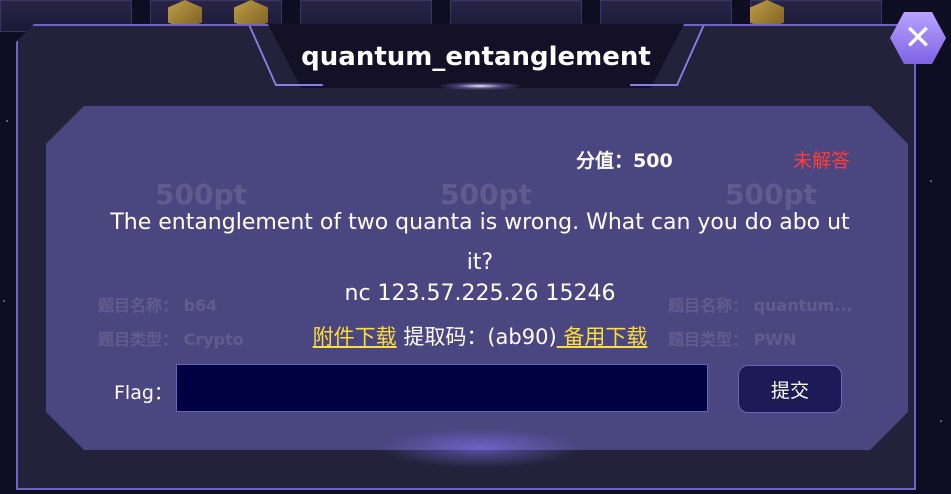 The width and height of the screenshot is (951, 494). What do you see at coordinates (790, 389) in the screenshot?
I see `submit-button: 提交` at bounding box center [790, 389].